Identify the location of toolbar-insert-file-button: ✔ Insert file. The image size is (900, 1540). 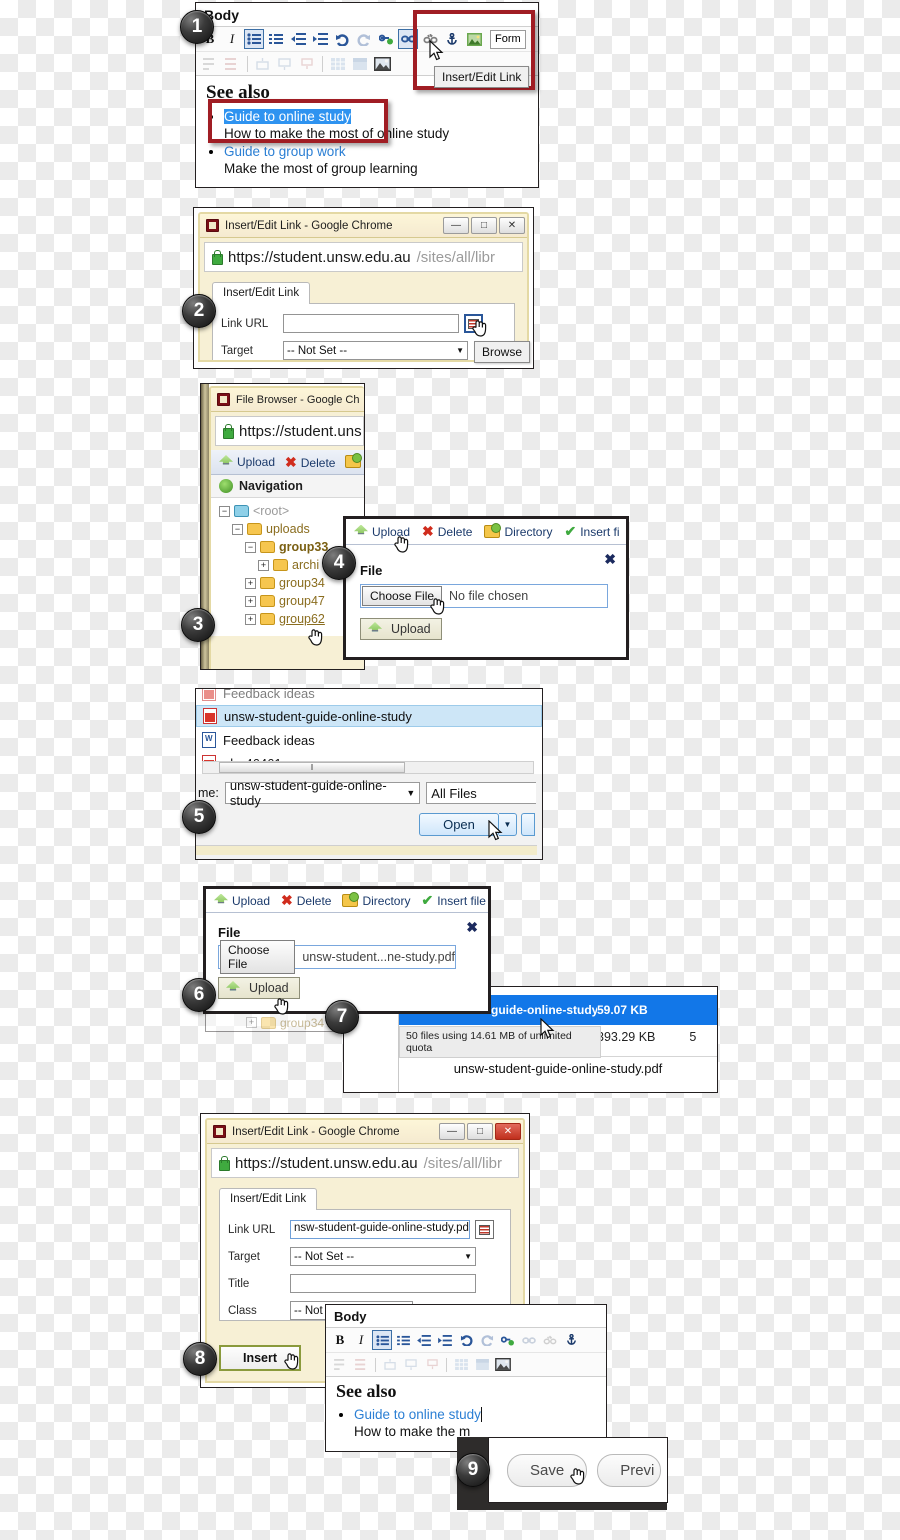
(453, 900).